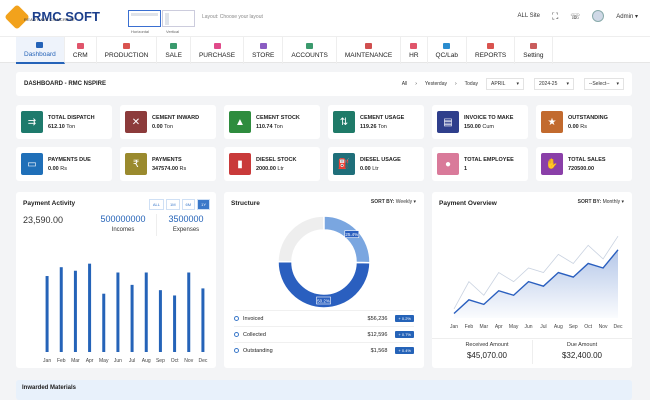  What do you see at coordinates (376, 122) in the screenshot?
I see `kpi-card-cement-usage: ⇅ CEMENT USAGE 119.26 Ton` at bounding box center [376, 122].